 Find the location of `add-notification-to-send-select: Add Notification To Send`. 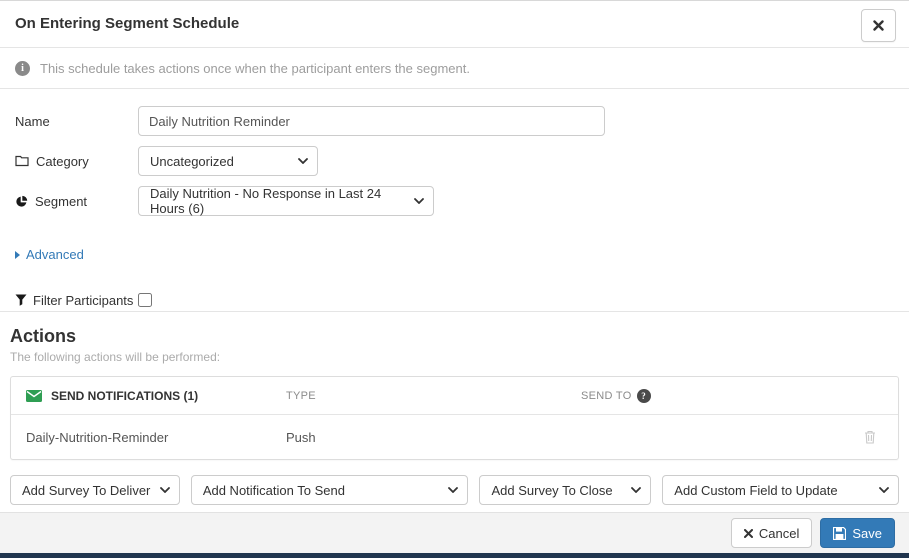

add-notification-to-send-select: Add Notification To Send is located at coordinates (329, 490).